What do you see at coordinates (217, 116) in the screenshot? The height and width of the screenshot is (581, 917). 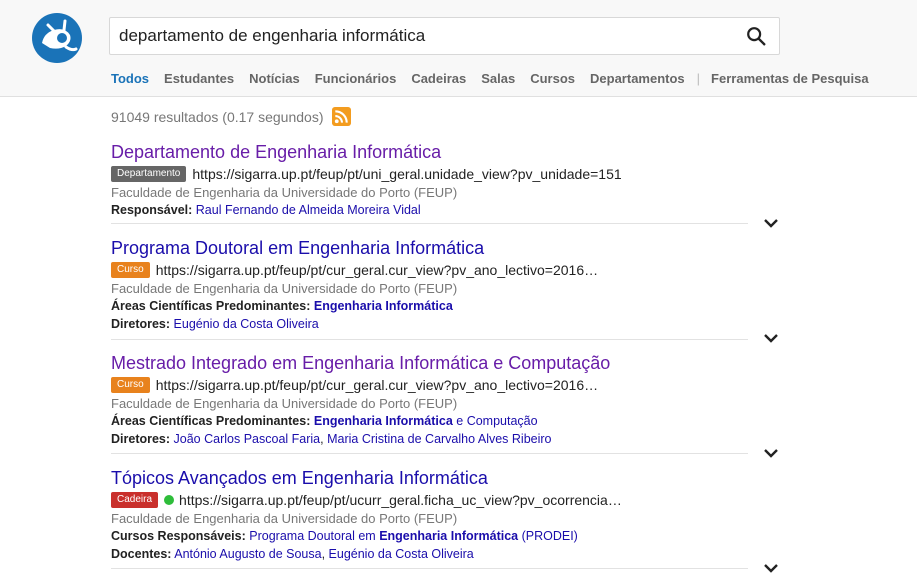 I see `results-count-text: 91049 resultados (0.17 segundos)` at bounding box center [217, 116].